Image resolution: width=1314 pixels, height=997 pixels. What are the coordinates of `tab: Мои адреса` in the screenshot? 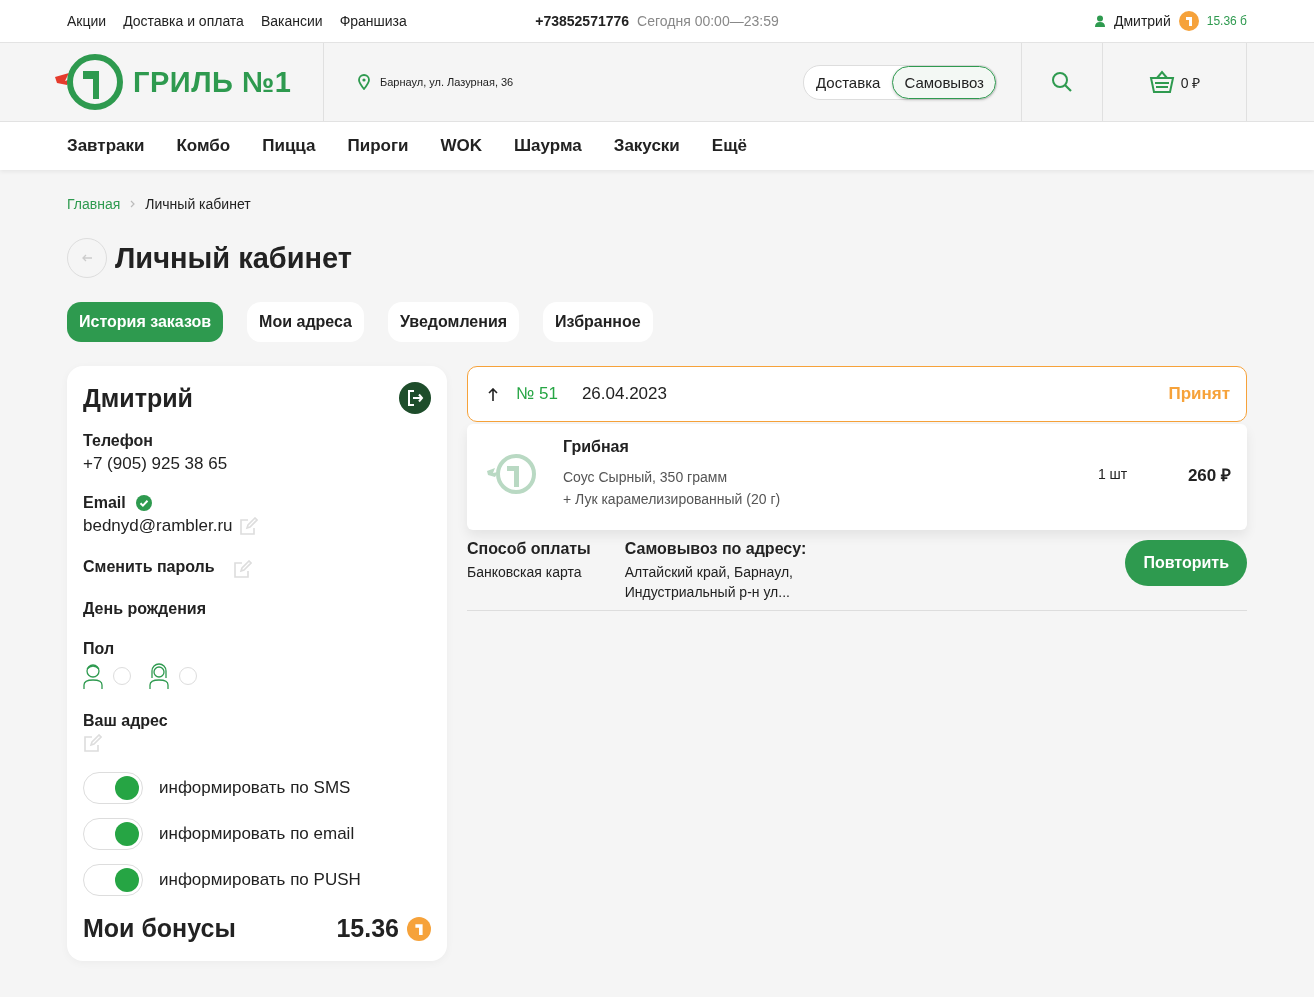 It's located at (305, 322).